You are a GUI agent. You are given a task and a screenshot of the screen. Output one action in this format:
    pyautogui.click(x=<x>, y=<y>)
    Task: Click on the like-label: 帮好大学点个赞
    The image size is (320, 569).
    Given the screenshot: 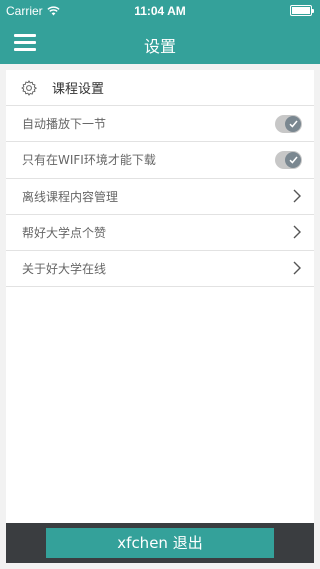 What is the action you would take?
    pyautogui.click(x=64, y=232)
    